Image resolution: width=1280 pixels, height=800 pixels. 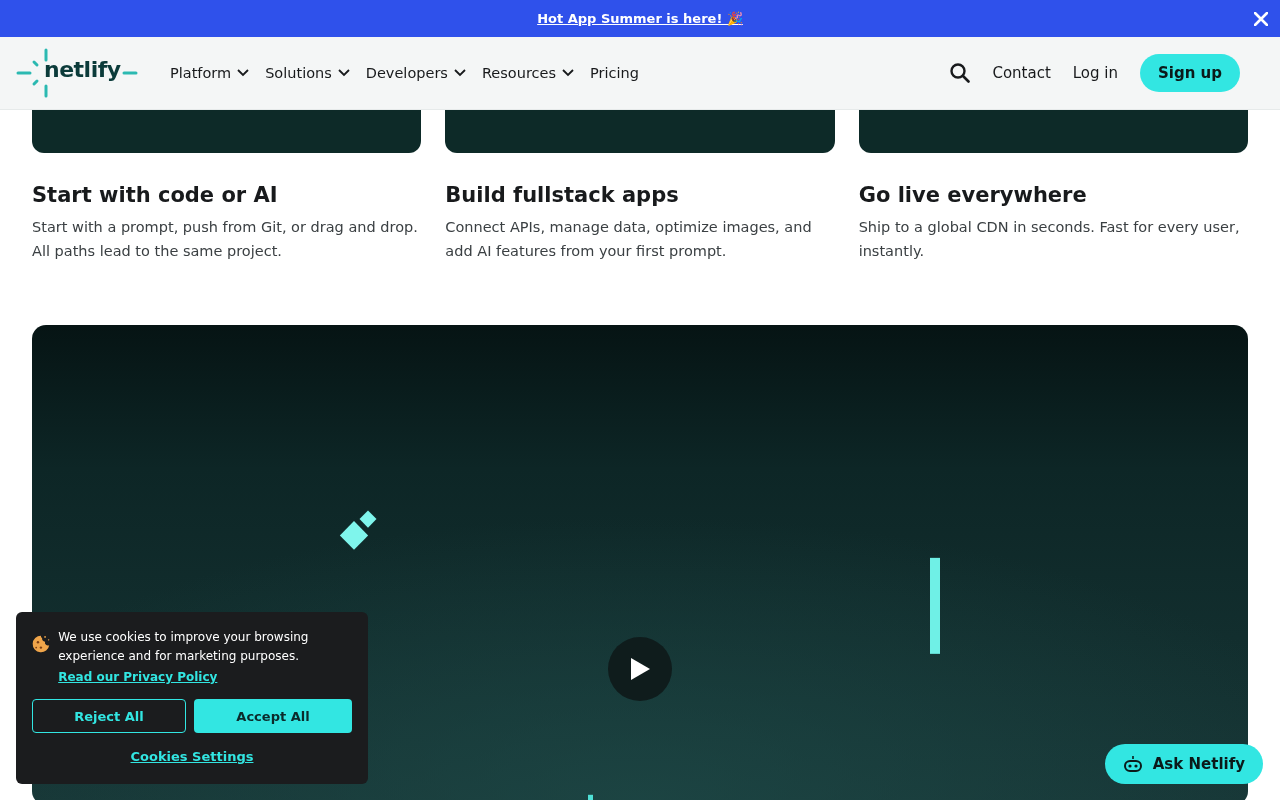 I want to click on nav-link: Pricing, so click(x=614, y=73).